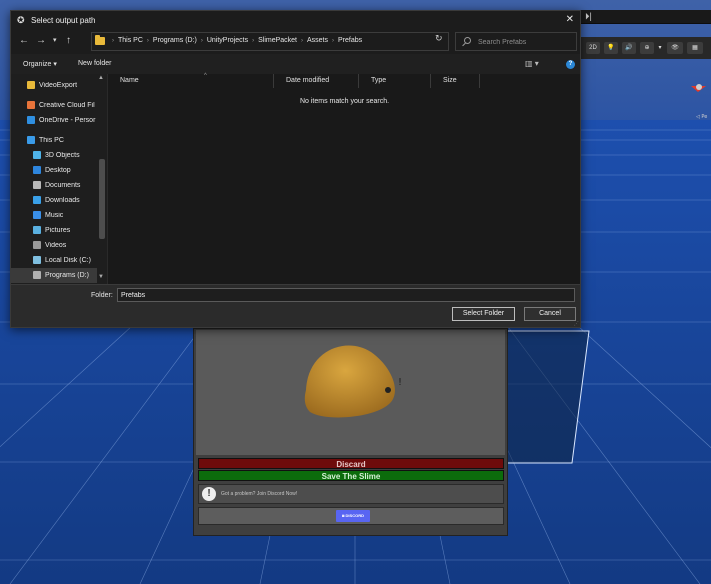 The height and width of the screenshot is (584, 711). I want to click on dialog-title: Select output path, so click(63, 20).